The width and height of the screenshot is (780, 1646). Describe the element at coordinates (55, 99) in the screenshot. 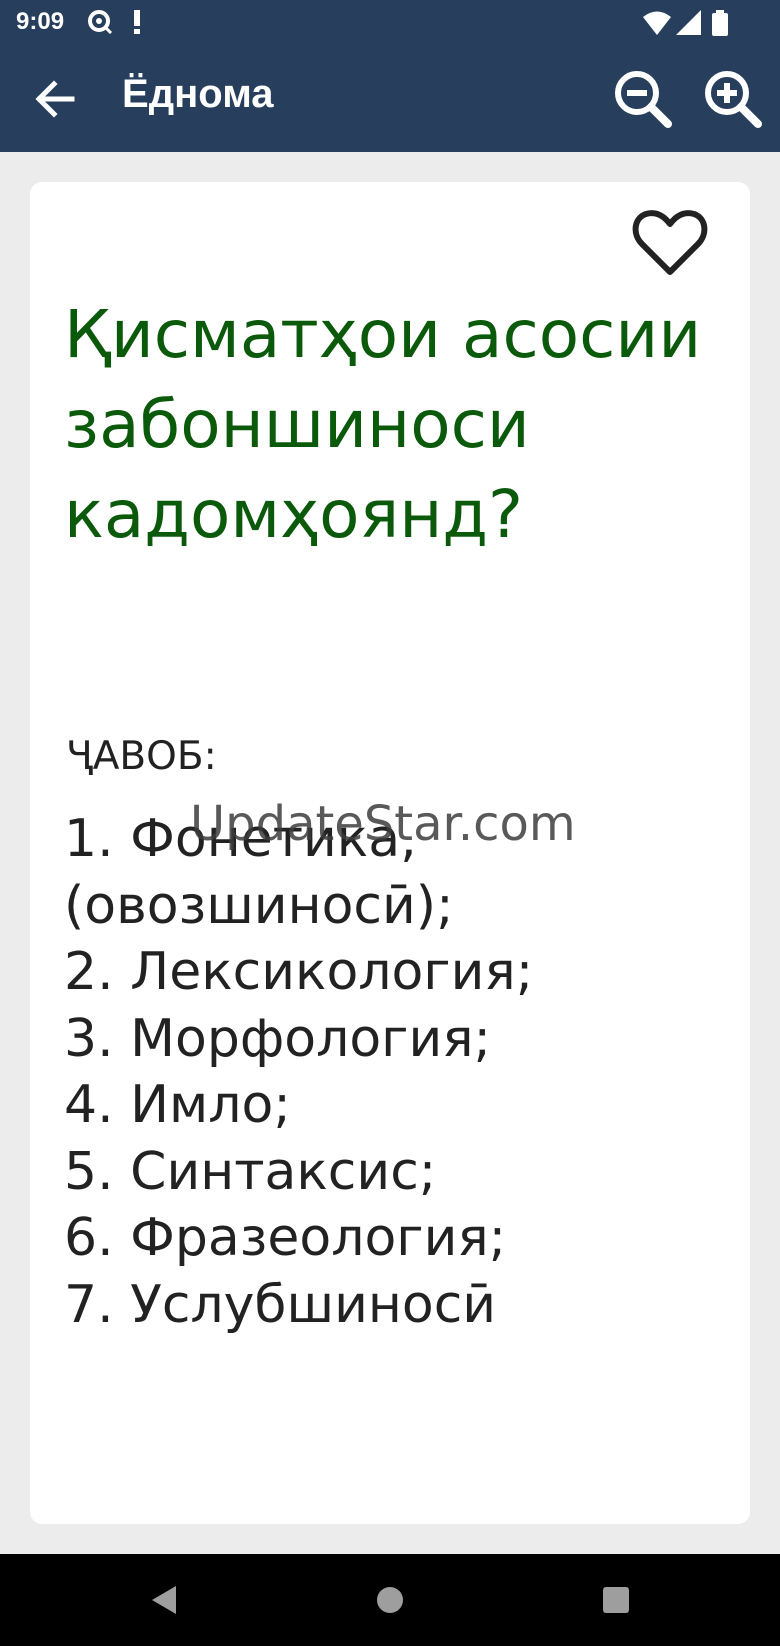

I see `arrow-left-icon` at that location.